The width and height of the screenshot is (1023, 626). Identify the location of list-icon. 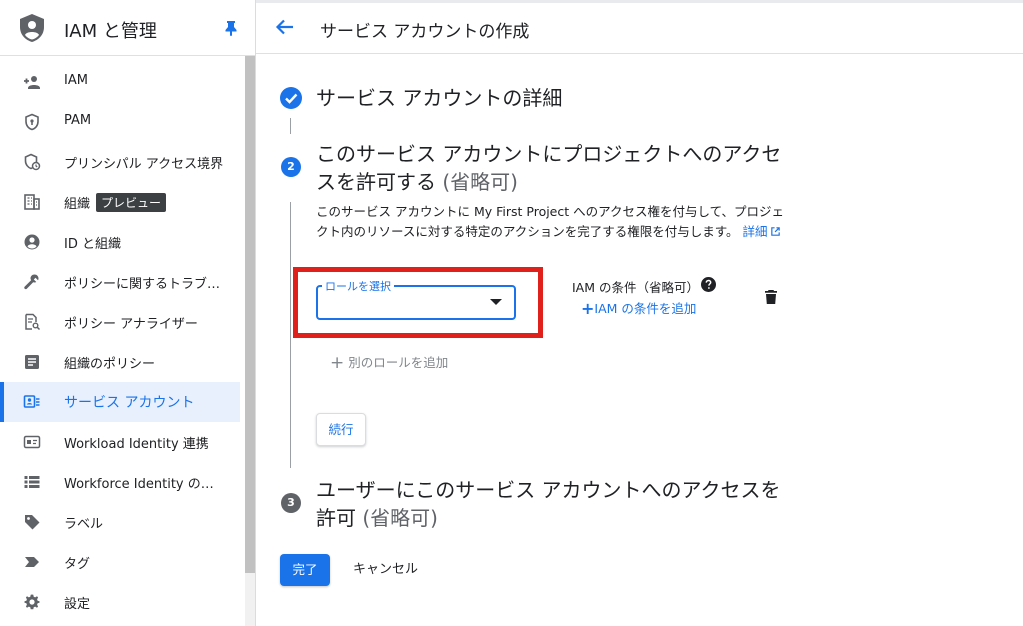
(32, 482).